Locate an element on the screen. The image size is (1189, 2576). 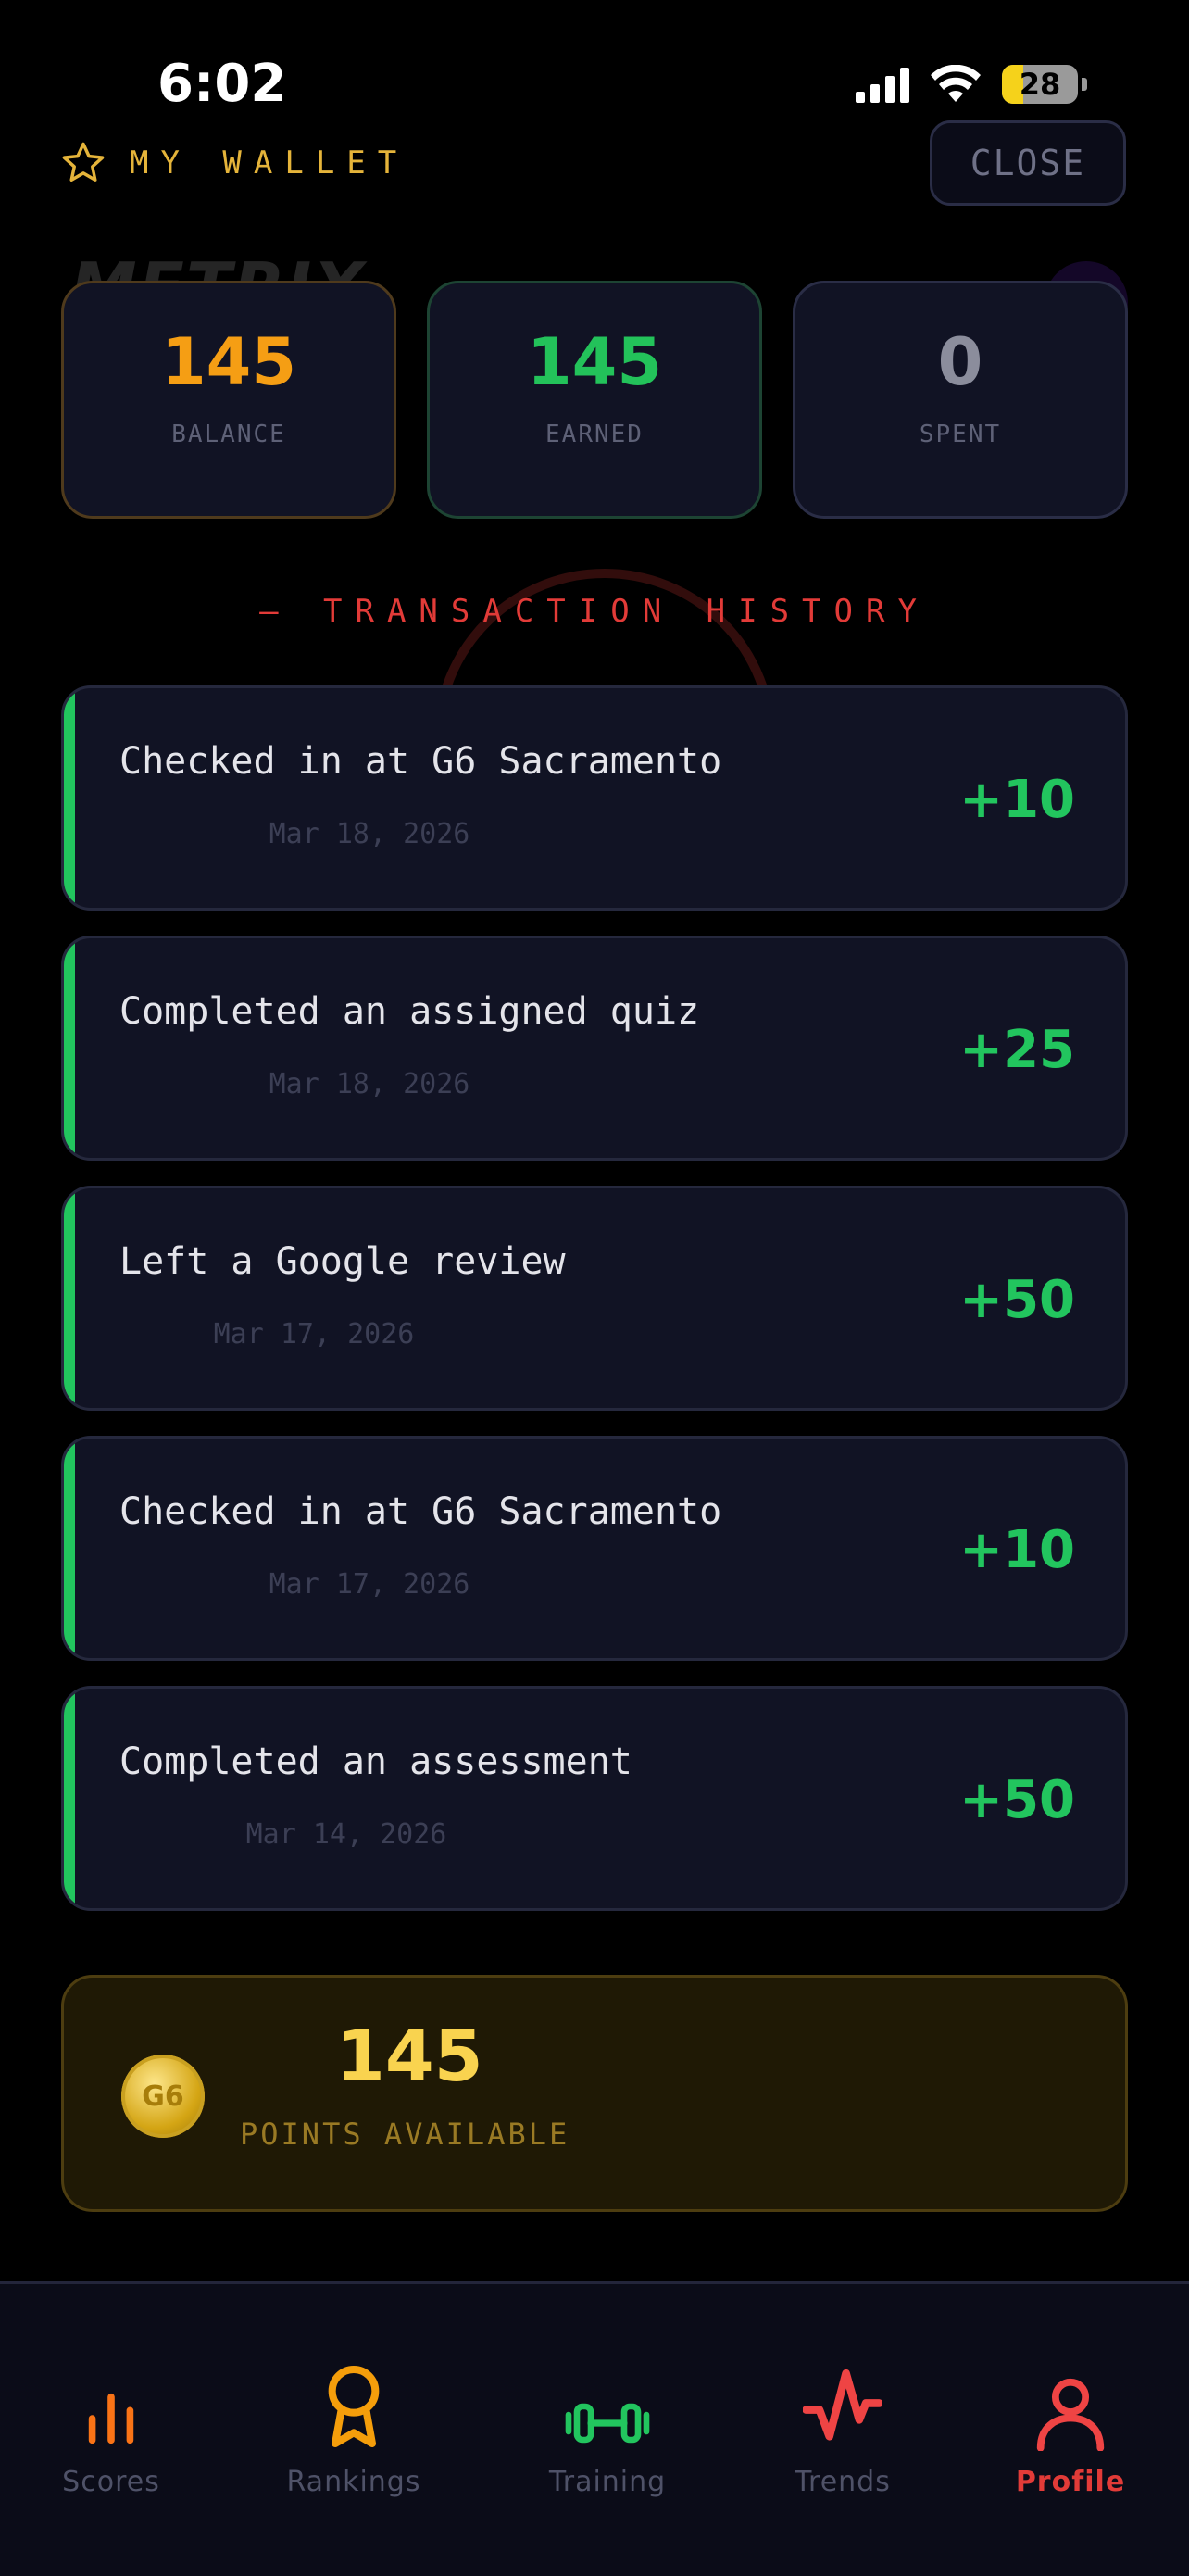
tab-label: Rankings is located at coordinates (353, 2482).